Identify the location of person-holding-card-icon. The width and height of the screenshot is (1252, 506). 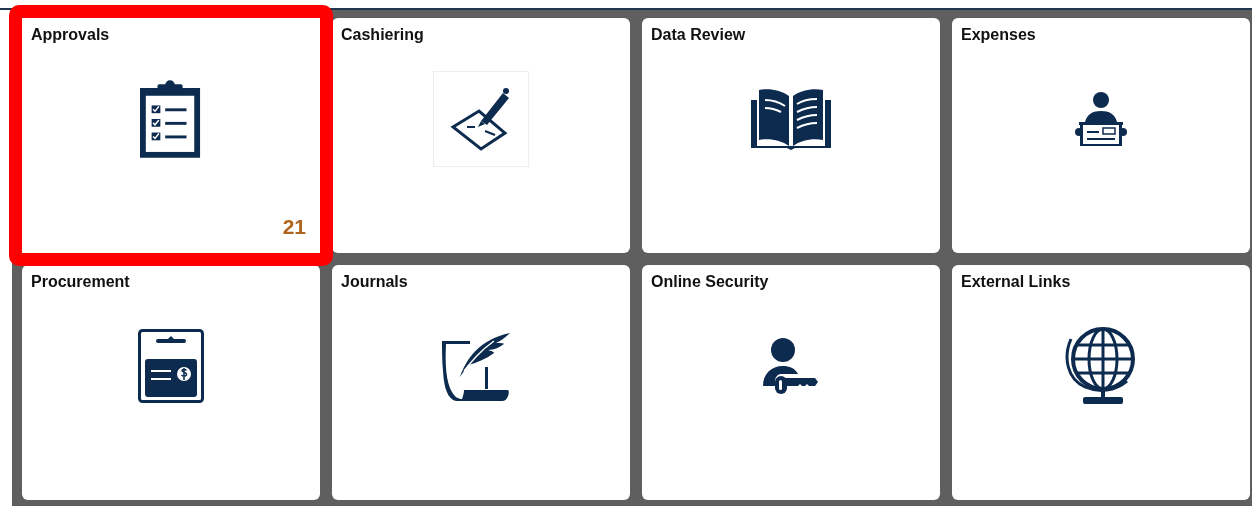
(1101, 118).